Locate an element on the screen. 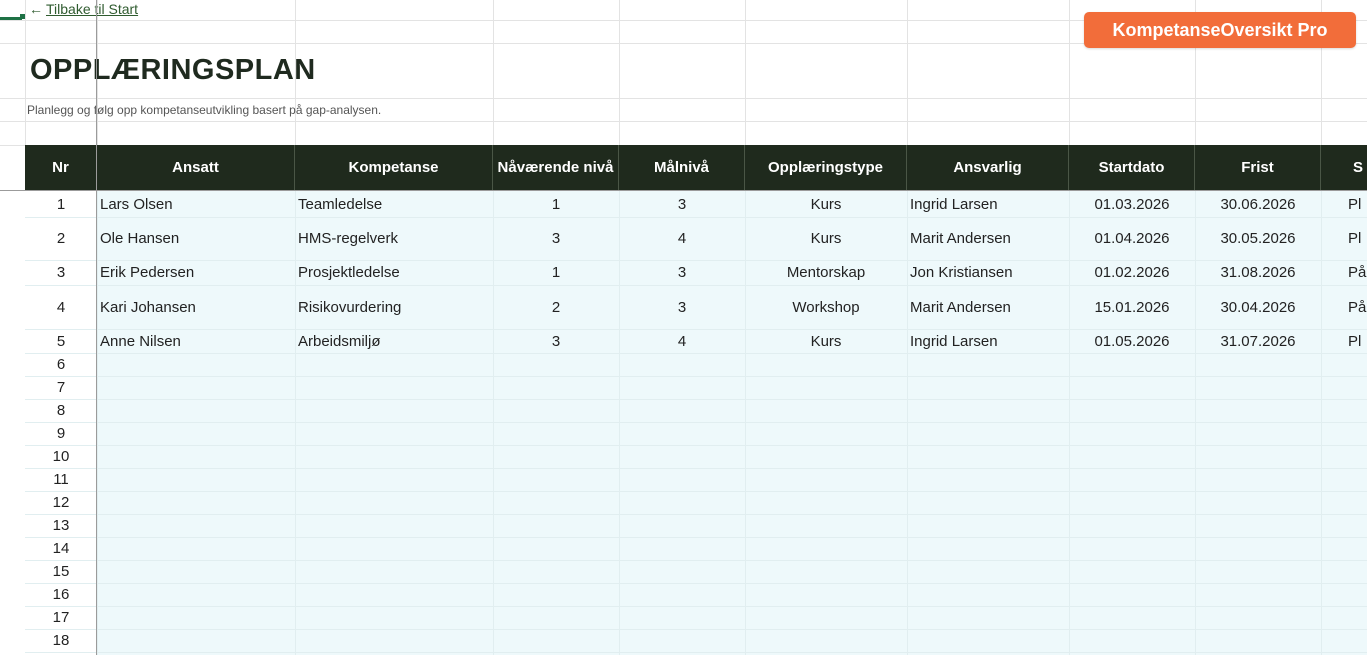 The image size is (1367, 655). cell-nr: 14 is located at coordinates (61, 548).